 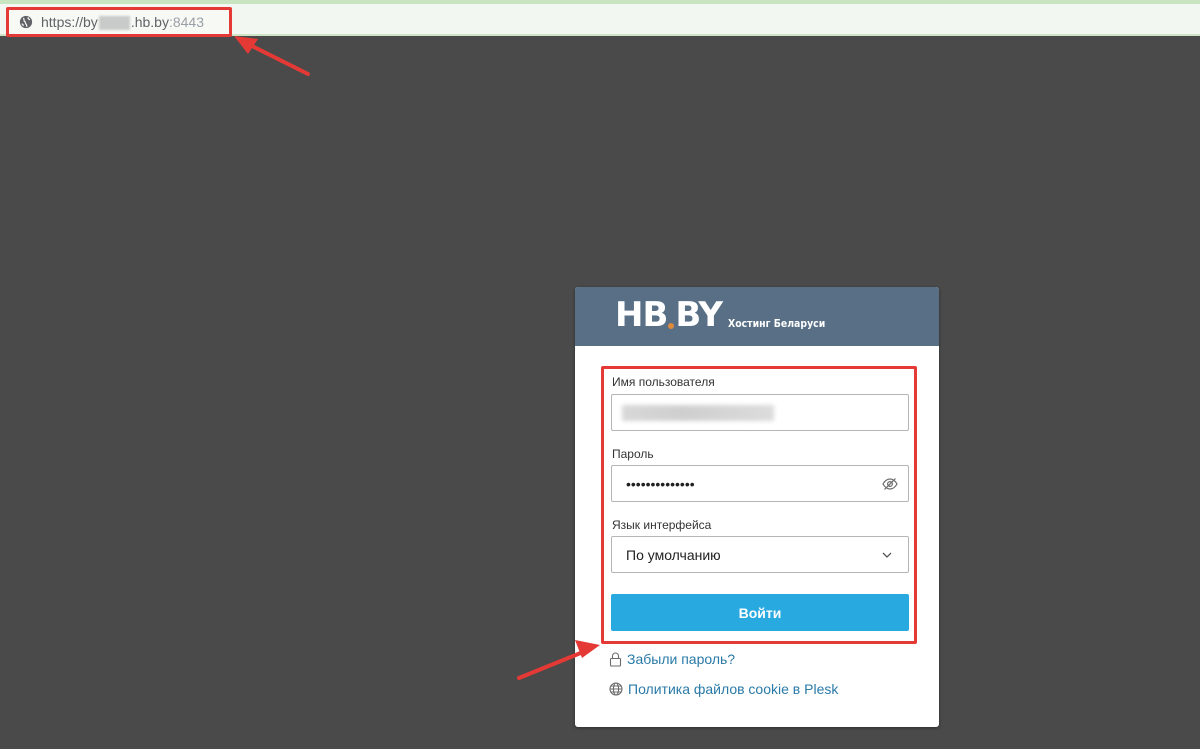 I want to click on cookie-policy-link: Политика файлов cookie в Plesk, so click(x=723, y=689).